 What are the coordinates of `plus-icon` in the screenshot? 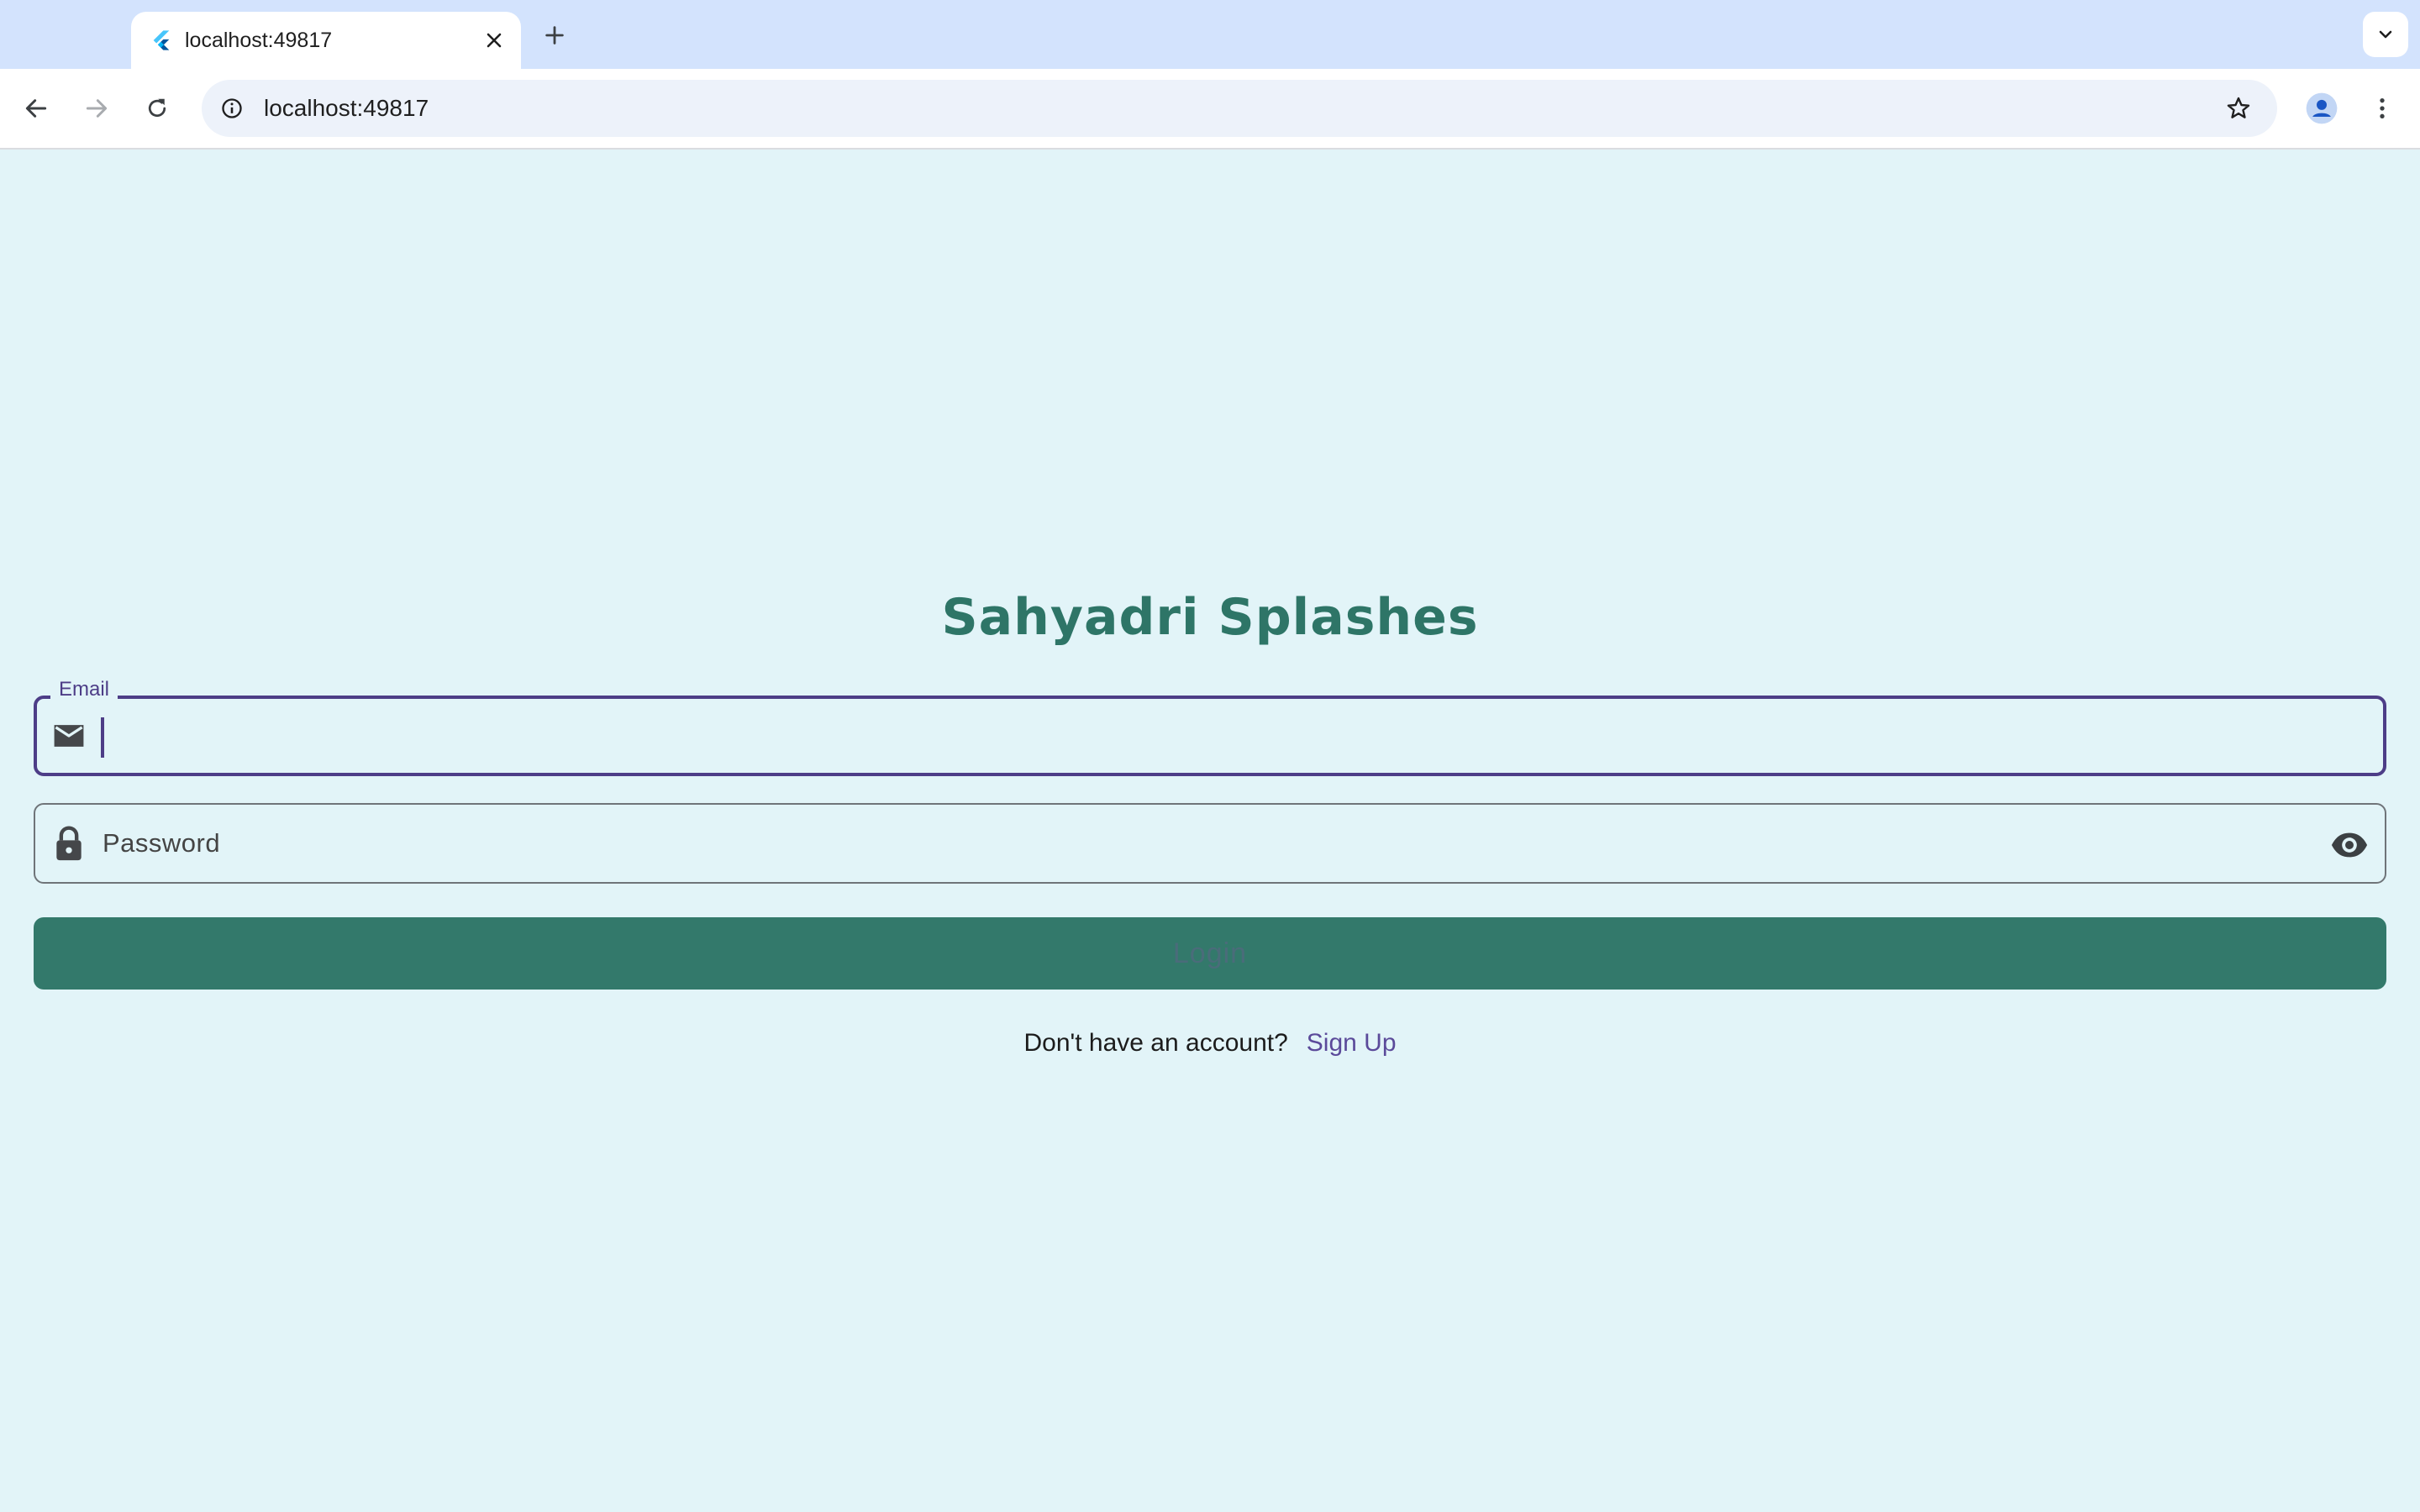 It's located at (554, 35).